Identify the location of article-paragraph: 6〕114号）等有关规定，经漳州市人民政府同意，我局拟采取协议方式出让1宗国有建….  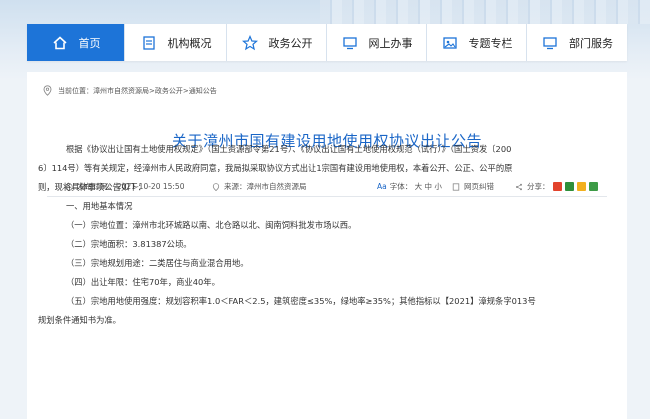
(275, 168).